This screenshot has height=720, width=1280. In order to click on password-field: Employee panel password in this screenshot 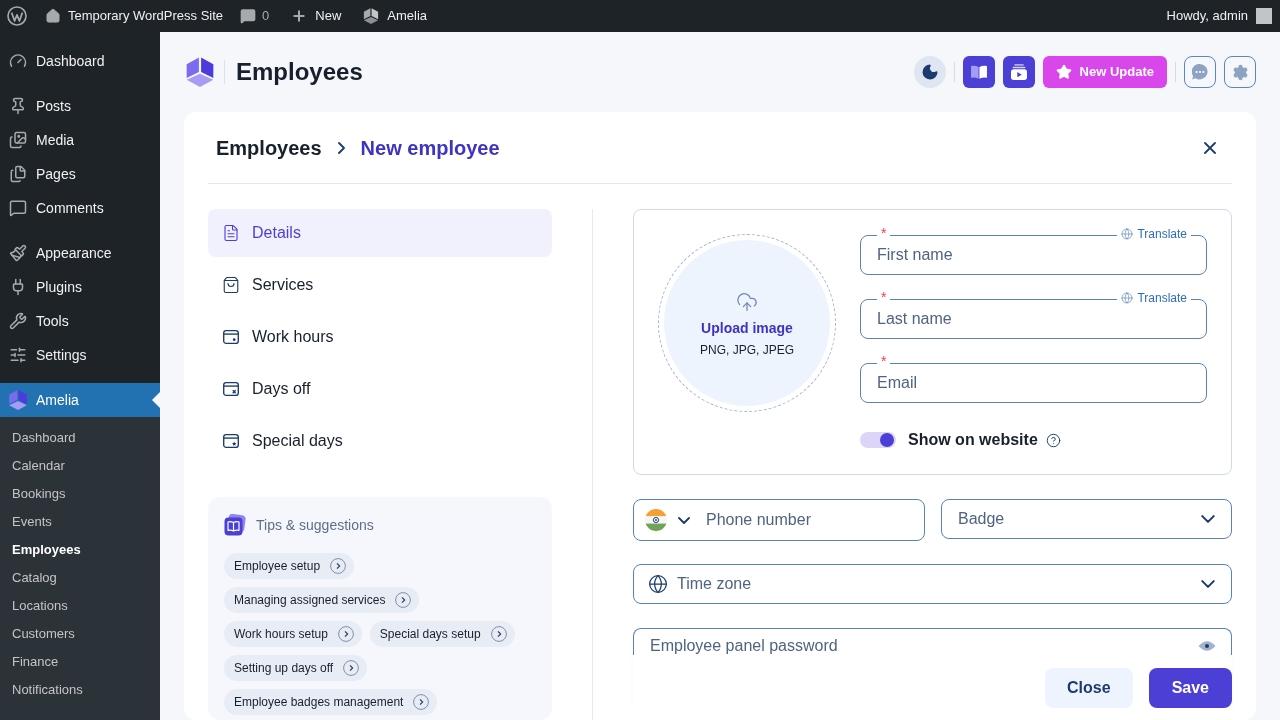, I will do `click(932, 641)`.